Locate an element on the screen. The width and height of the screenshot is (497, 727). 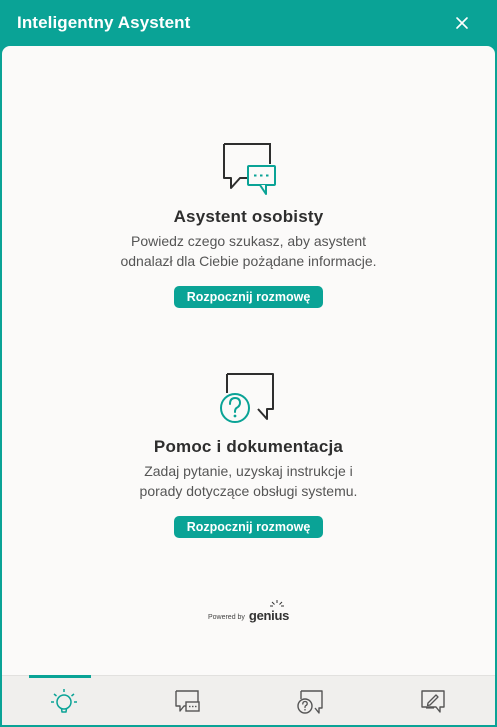
powered-by: Powered by genius is located at coordinates (248, 611).